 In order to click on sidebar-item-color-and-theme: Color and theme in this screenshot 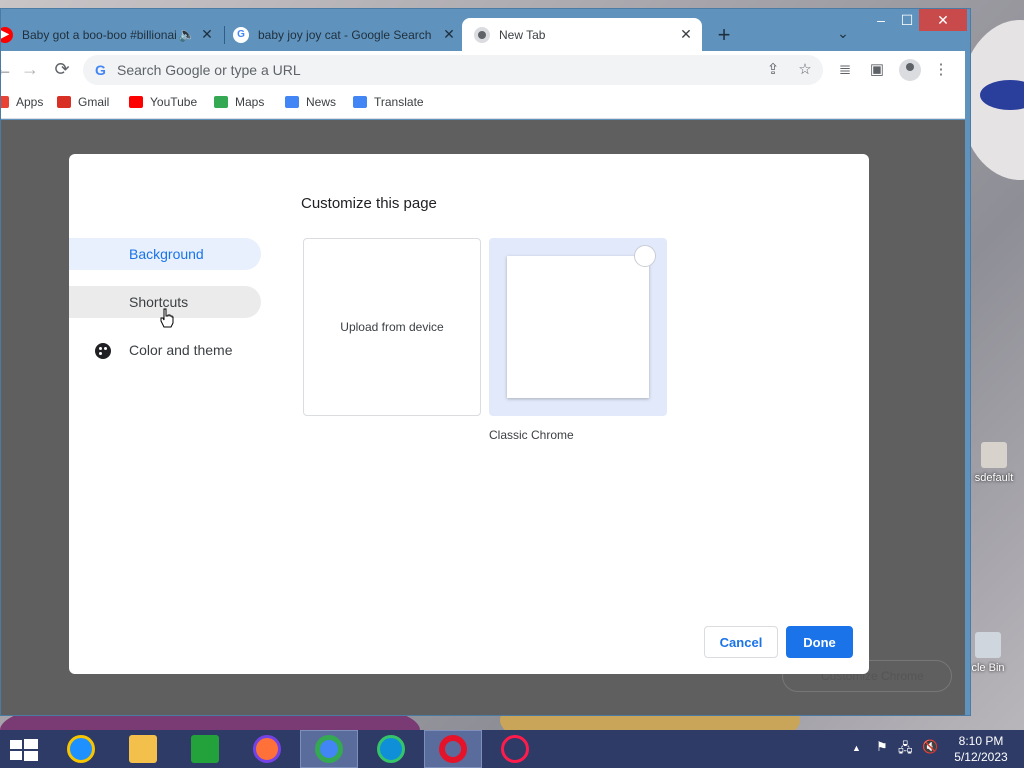, I will do `click(165, 350)`.